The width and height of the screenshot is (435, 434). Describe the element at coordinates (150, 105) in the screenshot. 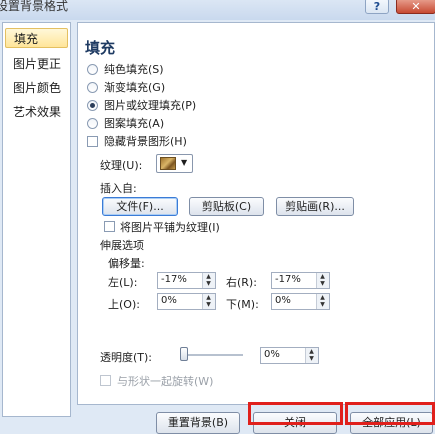

I see `radio-label: 图片或纹理填充(P)` at that location.